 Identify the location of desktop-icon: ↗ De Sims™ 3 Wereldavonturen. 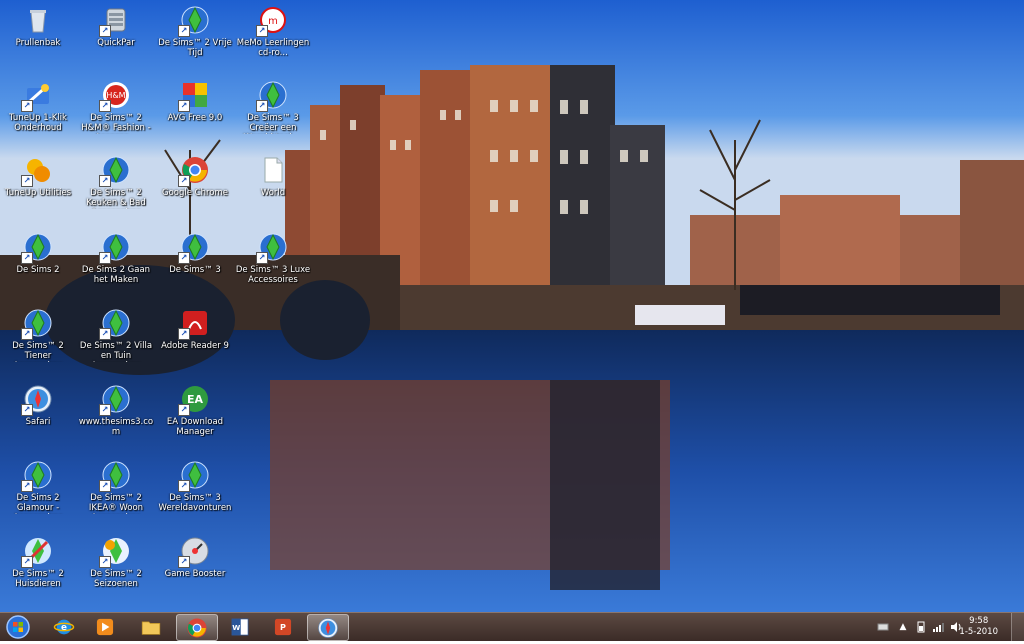
(195, 496).